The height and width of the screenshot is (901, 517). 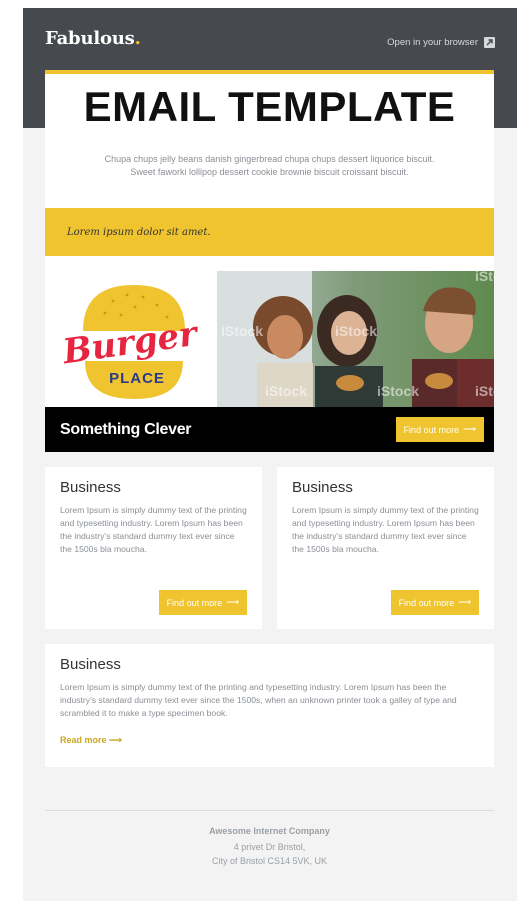 I want to click on watermark-6: iStock, so click(x=484, y=277).